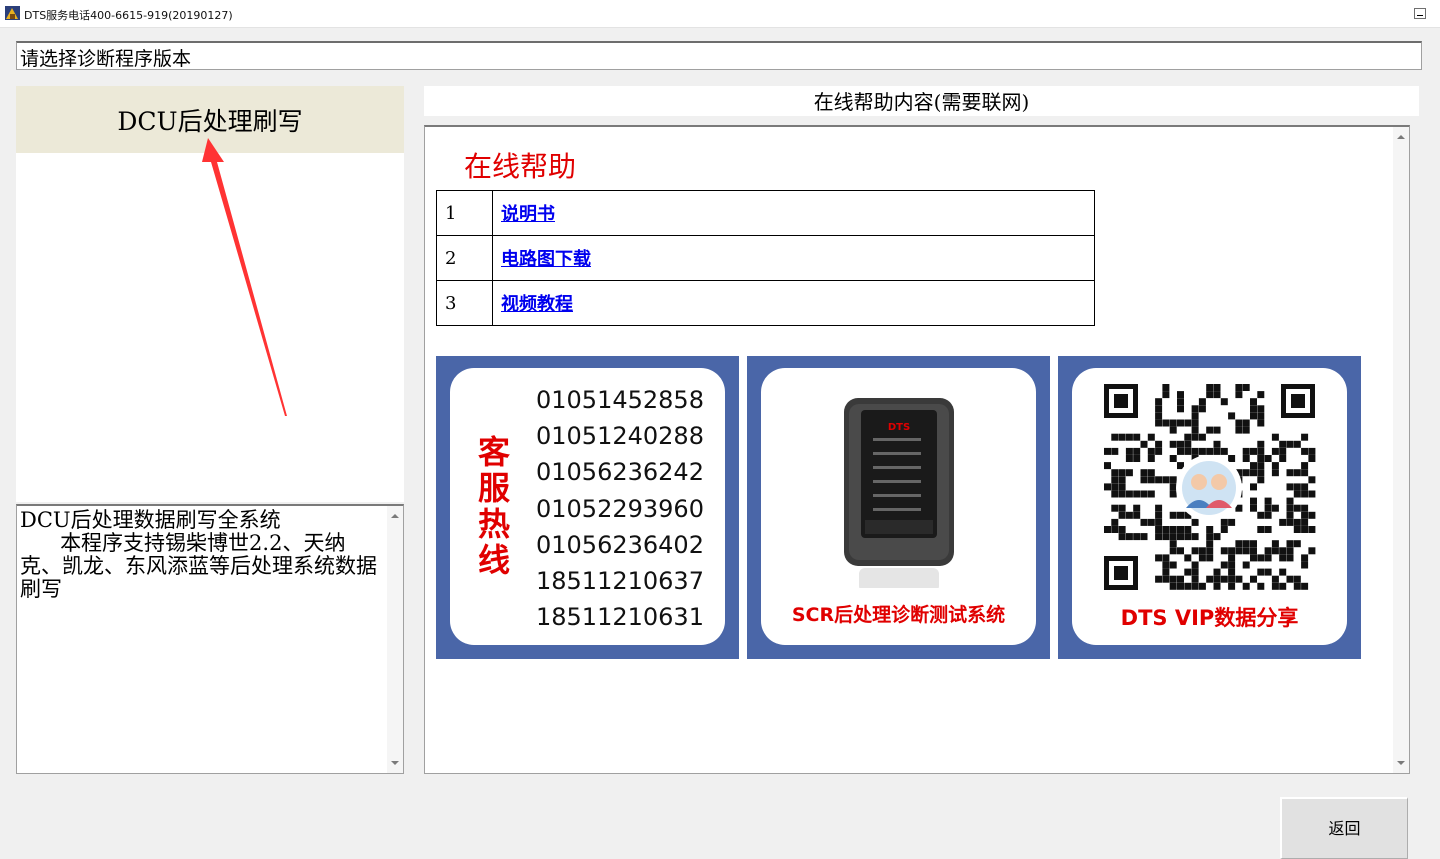 The image size is (1440, 859). Describe the element at coordinates (921, 101) in the screenshot. I see `help-header: 在线帮助内容(需要联网)` at that location.